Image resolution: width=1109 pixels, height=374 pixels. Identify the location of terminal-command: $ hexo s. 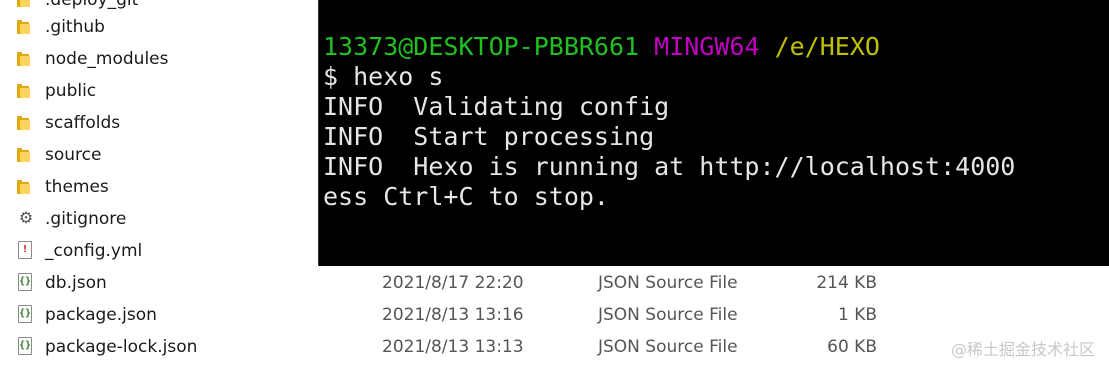
(383, 76).